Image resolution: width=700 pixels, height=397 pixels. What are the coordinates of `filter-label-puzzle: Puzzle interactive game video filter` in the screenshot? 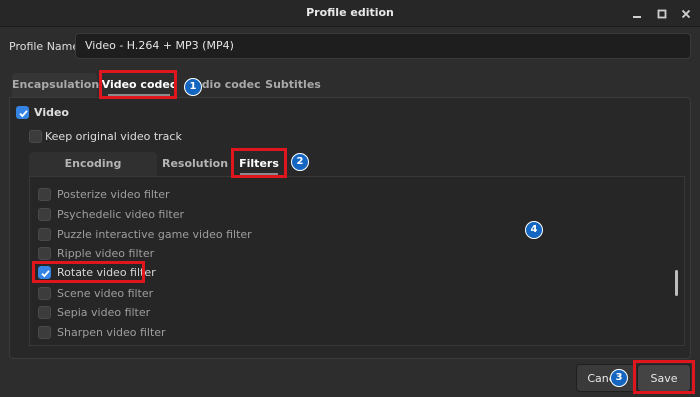 It's located at (154, 234).